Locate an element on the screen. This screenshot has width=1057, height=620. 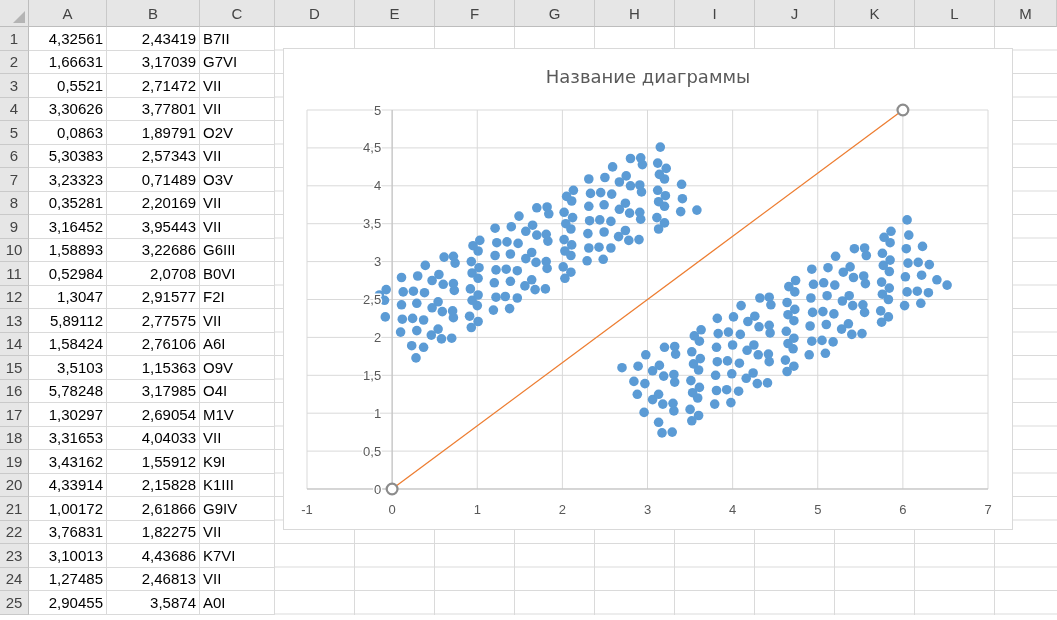
triangle-icon is located at coordinates (19, 17).